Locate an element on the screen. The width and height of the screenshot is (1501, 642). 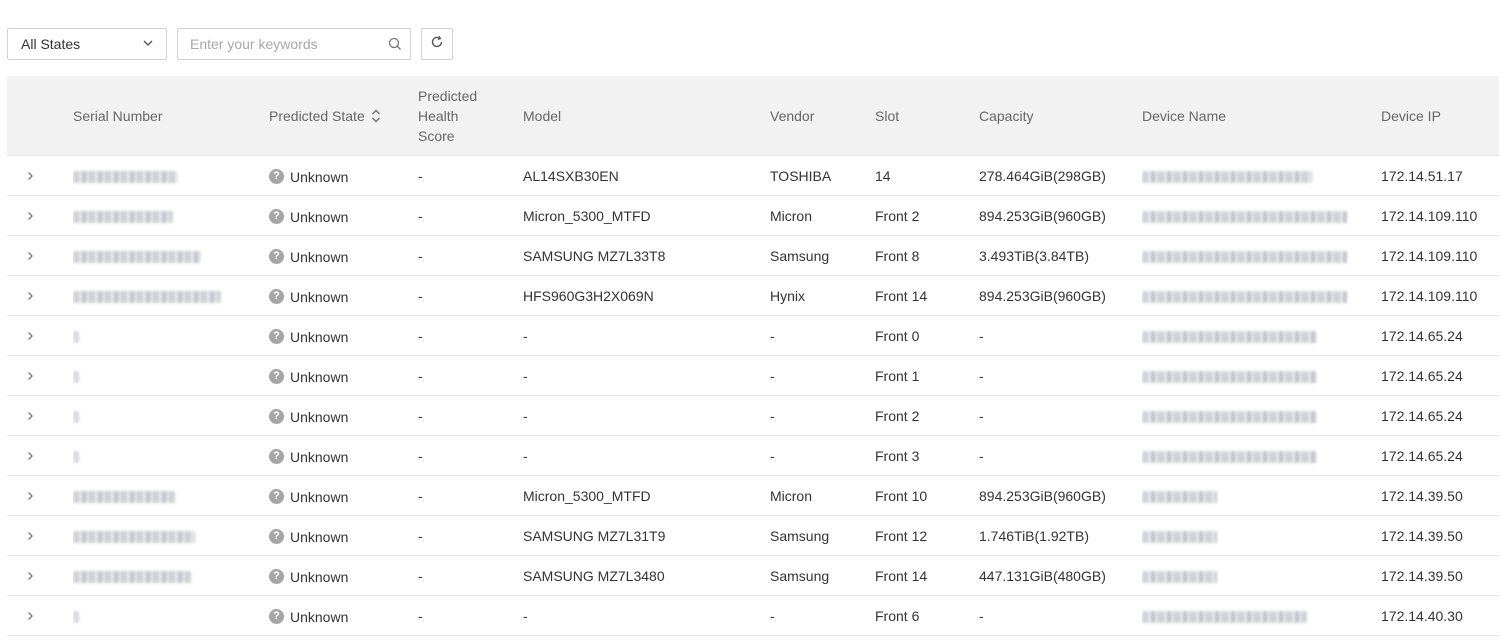
predicted-state-header: Predicted State is located at coordinates (343, 116).